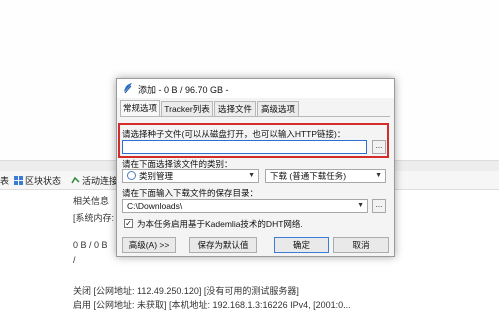 The image size is (499, 311). I want to click on seed-file-input, so click(244, 147).